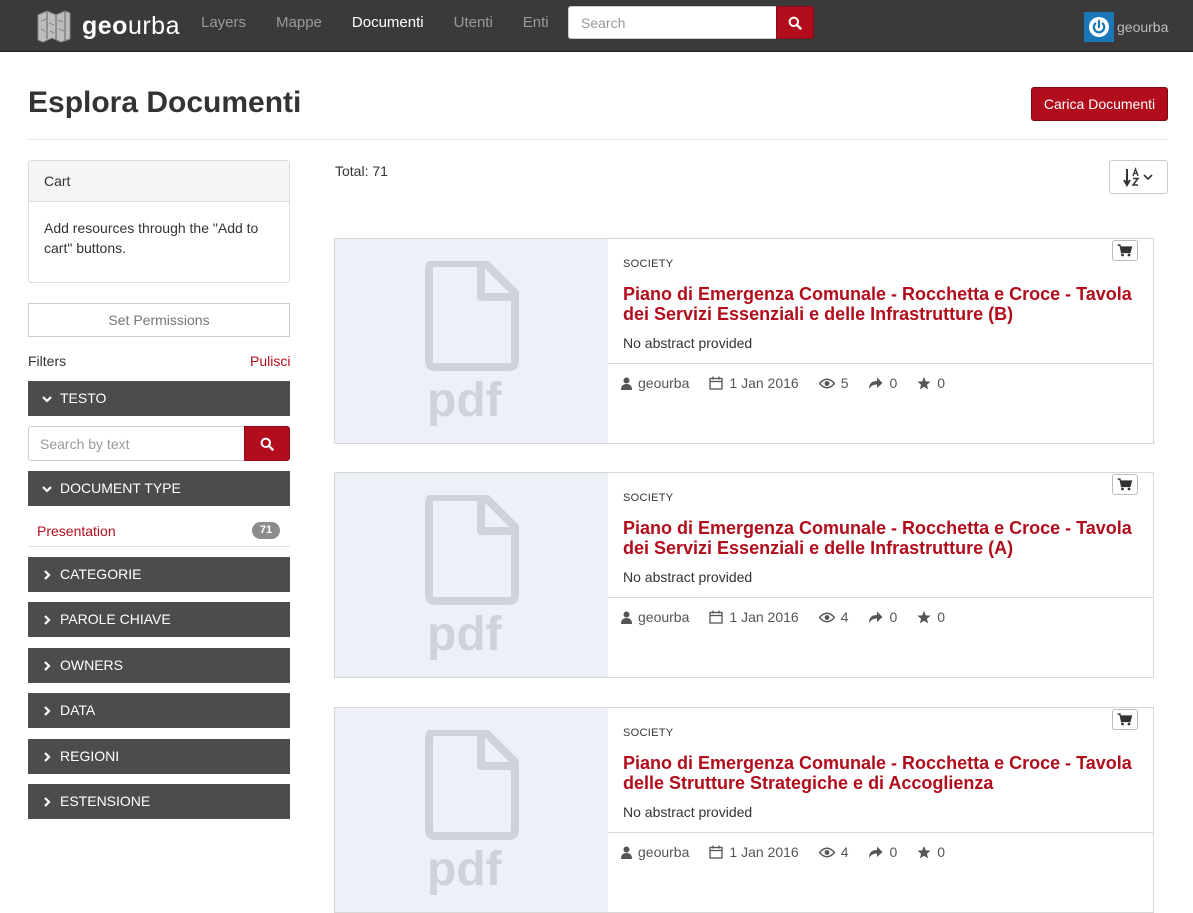 The width and height of the screenshot is (1193, 913). Describe the element at coordinates (924, 616) in the screenshot. I see `star-icon` at that location.